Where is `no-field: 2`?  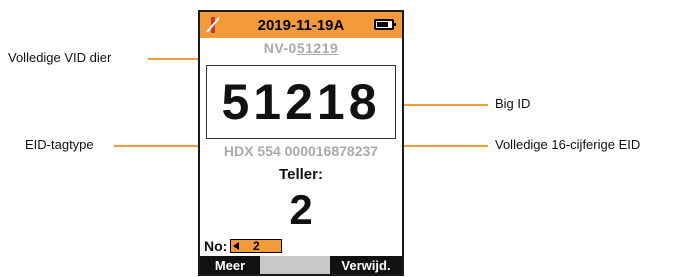
no-field: 2 is located at coordinates (256, 246).